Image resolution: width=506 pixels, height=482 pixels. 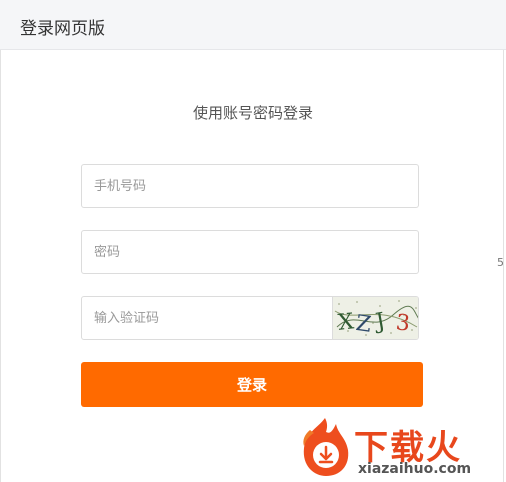 I want to click on captcha-graphic: X Z J 3, so click(x=375, y=318).